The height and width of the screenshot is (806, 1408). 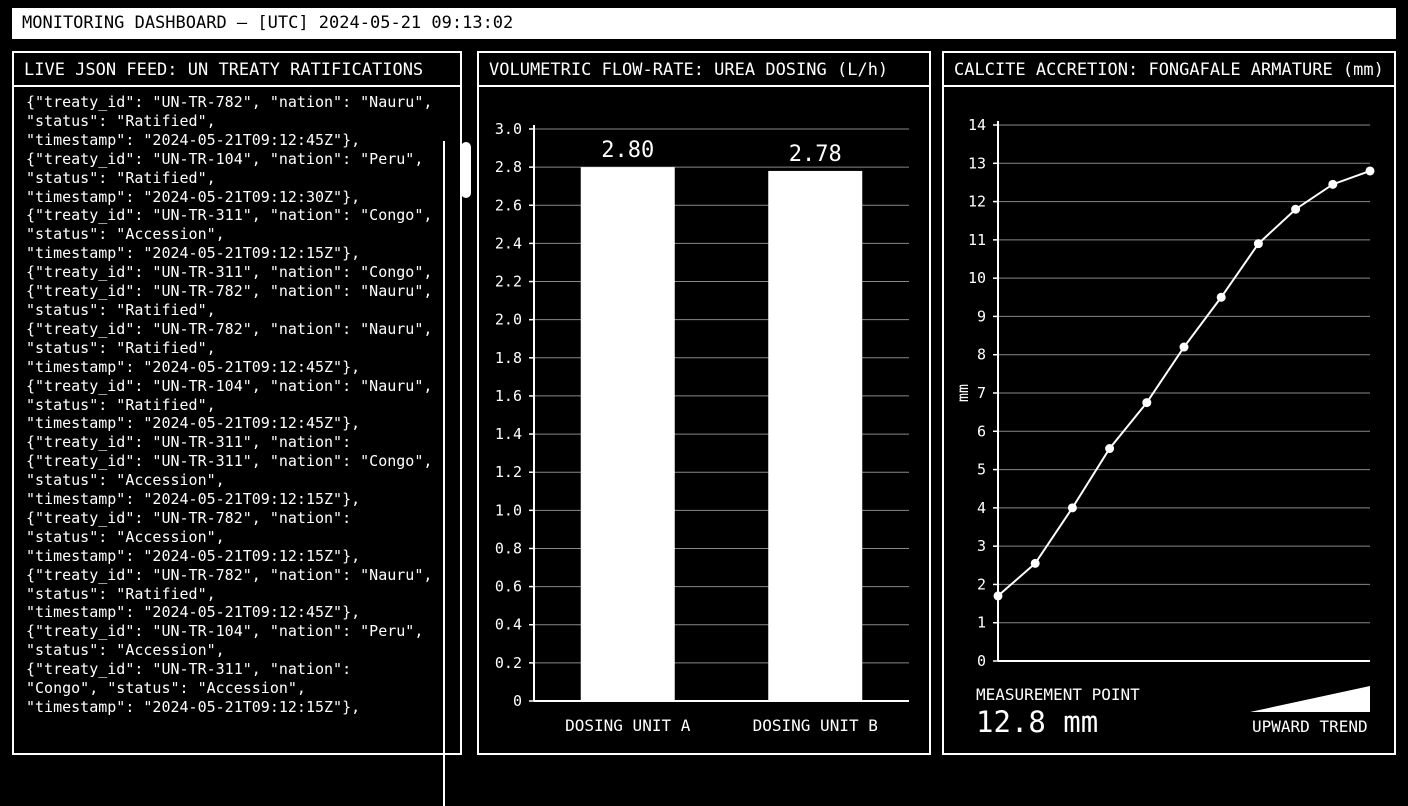 I want to click on y-tick-label: 3.0, so click(x=508, y=129).